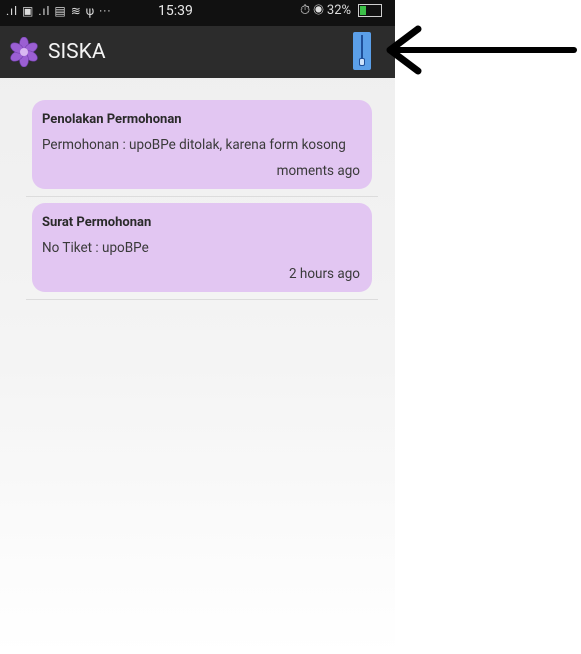 Image resolution: width=581 pixels, height=654 pixels. I want to click on status-icons-right: ⏱ ◉ 32%, so click(341, 10).